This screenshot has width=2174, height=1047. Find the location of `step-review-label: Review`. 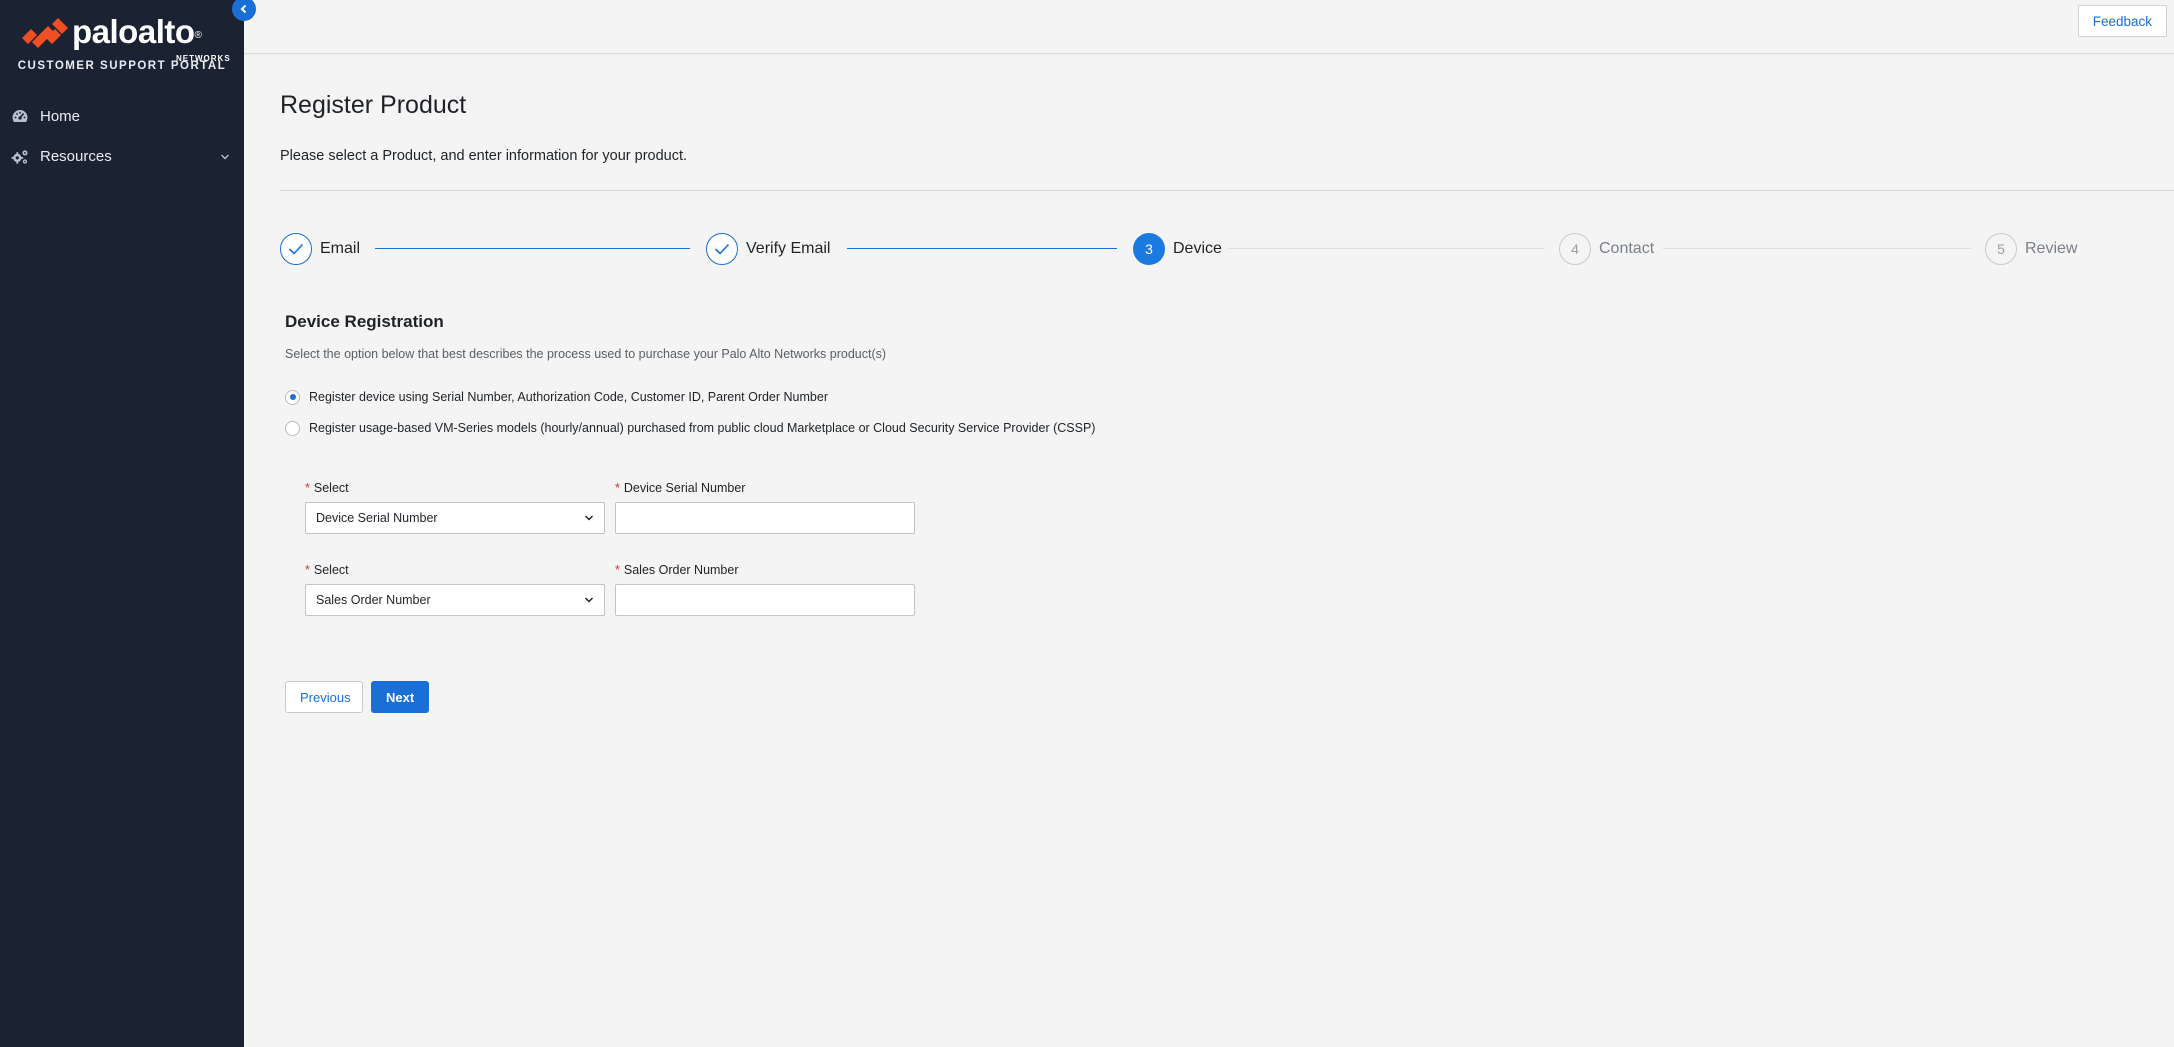

step-review-label: Review is located at coordinates (2051, 248).